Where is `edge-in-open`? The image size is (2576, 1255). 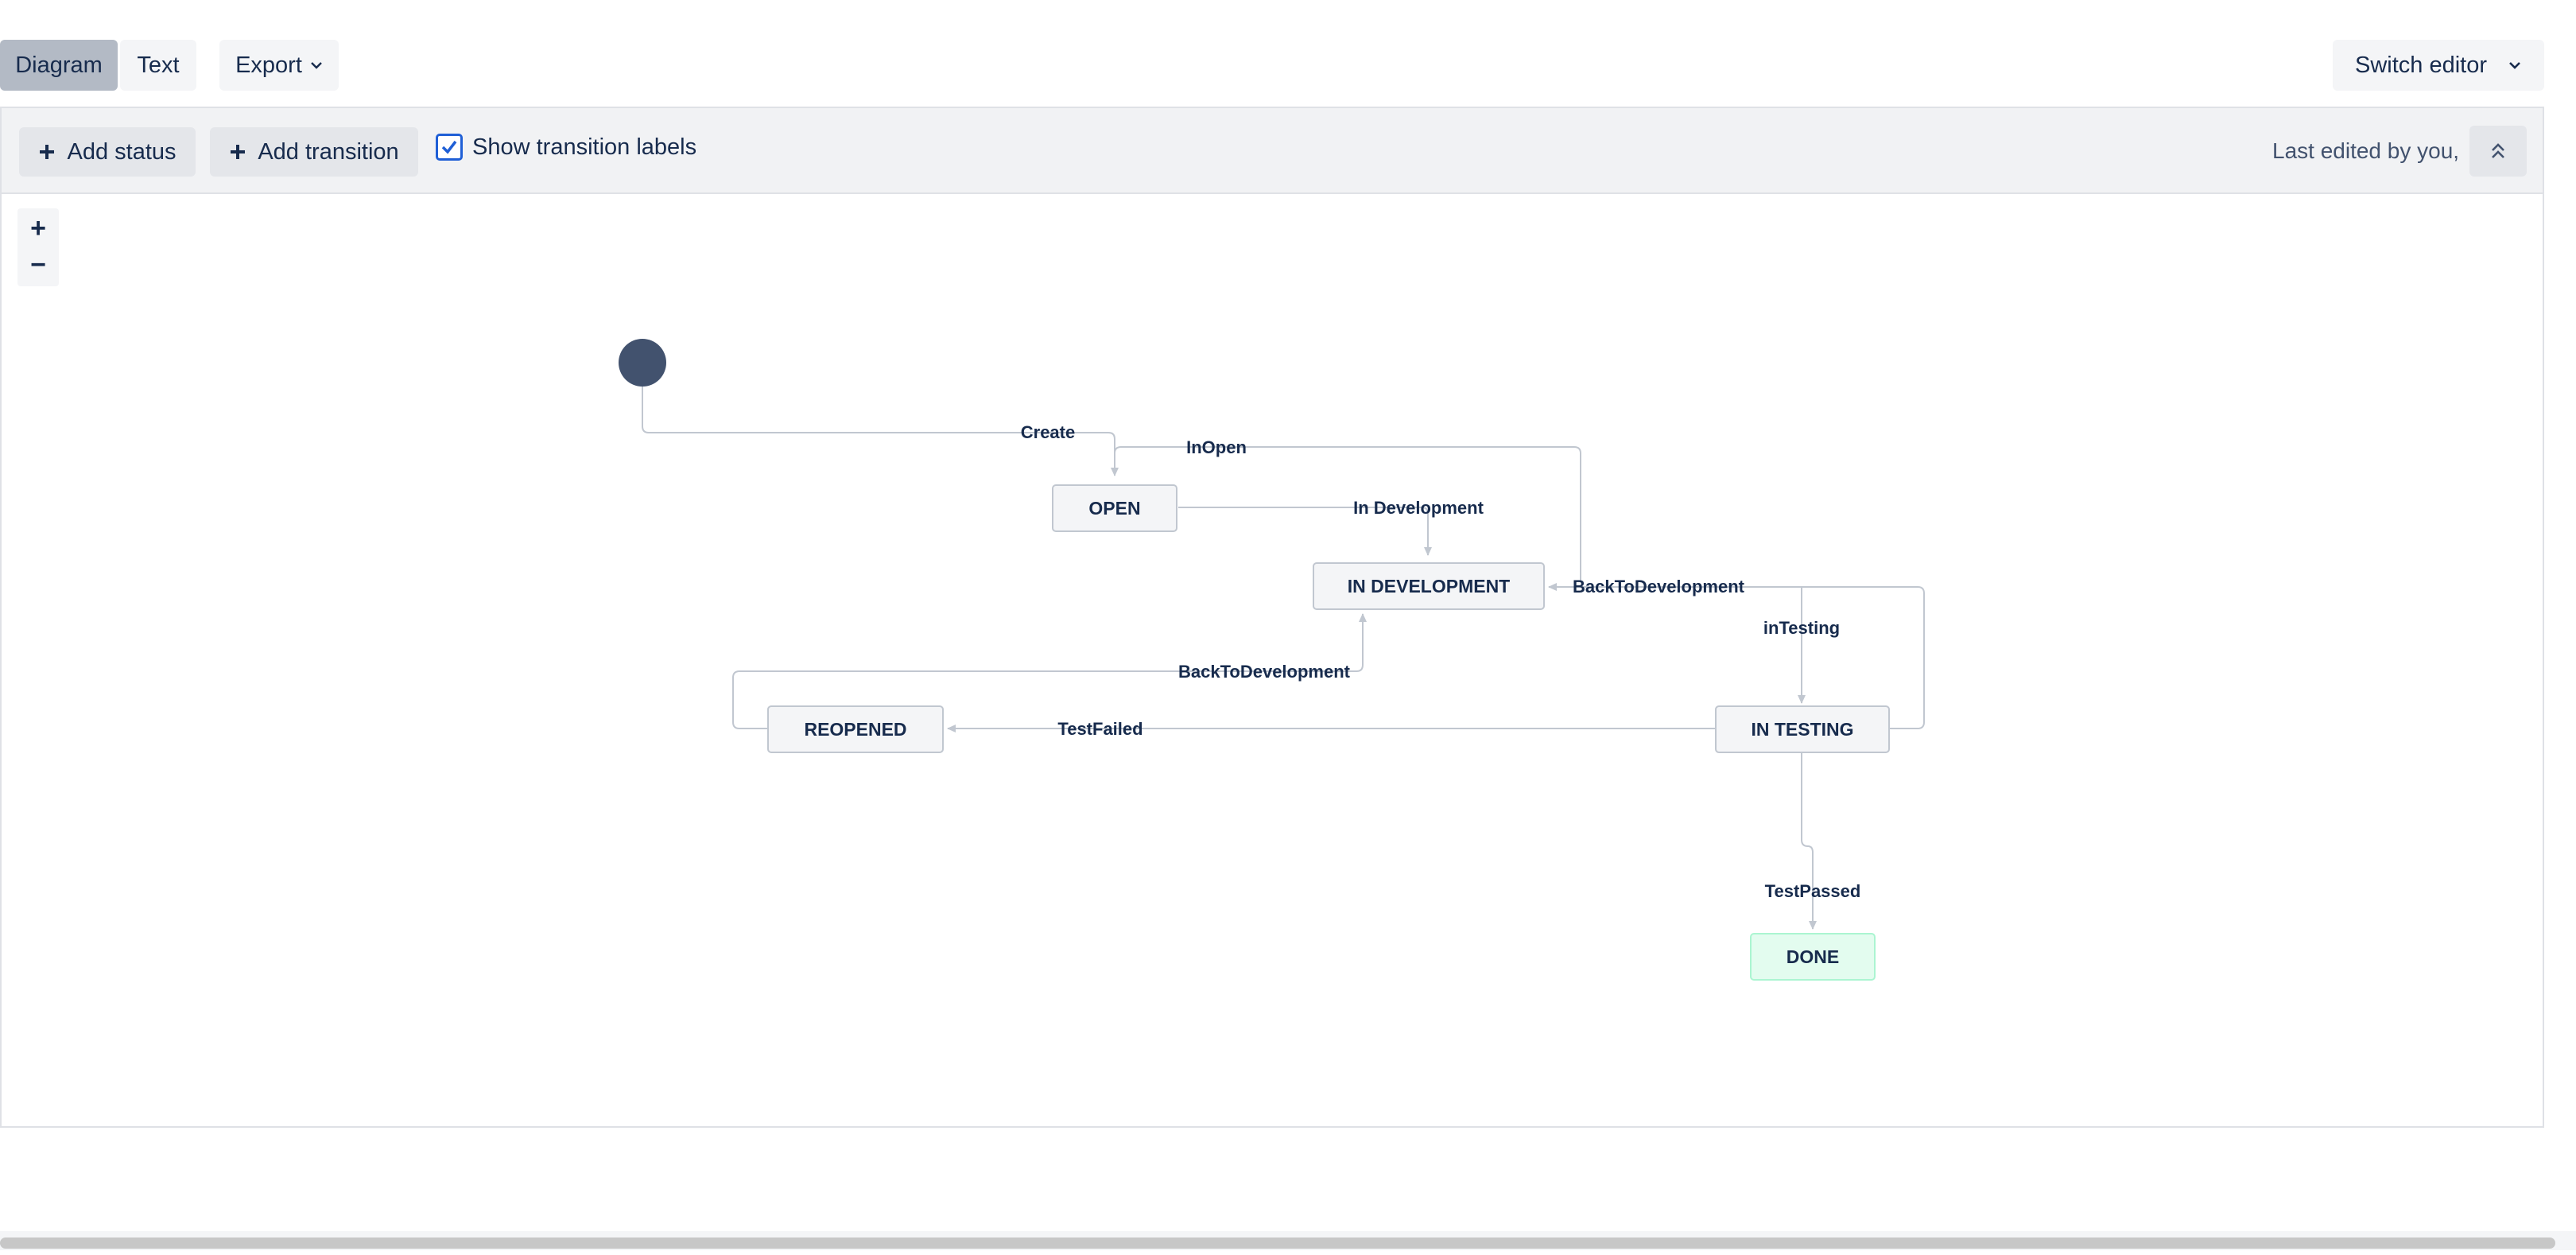
edge-in-open is located at coordinates (1347, 513).